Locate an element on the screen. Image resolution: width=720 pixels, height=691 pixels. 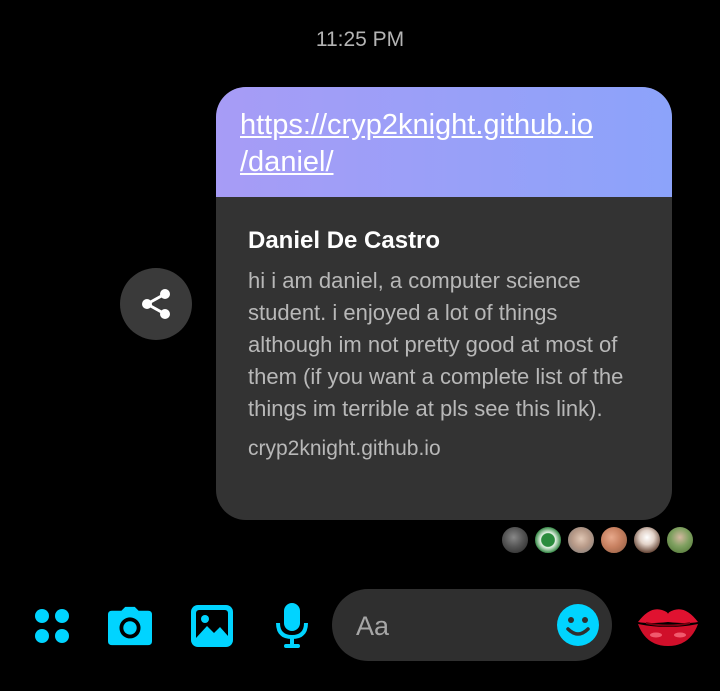
microphone-icon is located at coordinates (292, 625).